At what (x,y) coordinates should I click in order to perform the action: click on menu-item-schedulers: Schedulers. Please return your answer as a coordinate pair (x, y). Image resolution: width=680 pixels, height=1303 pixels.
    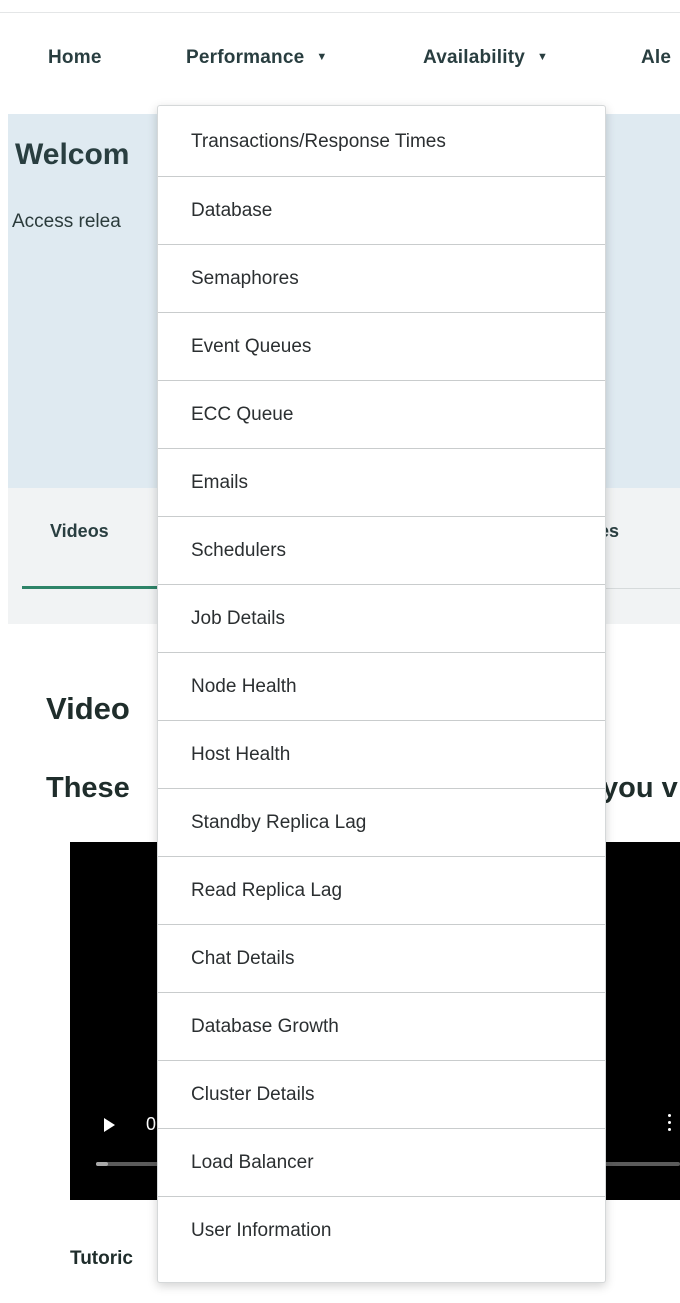
    Looking at the image, I should click on (381, 551).